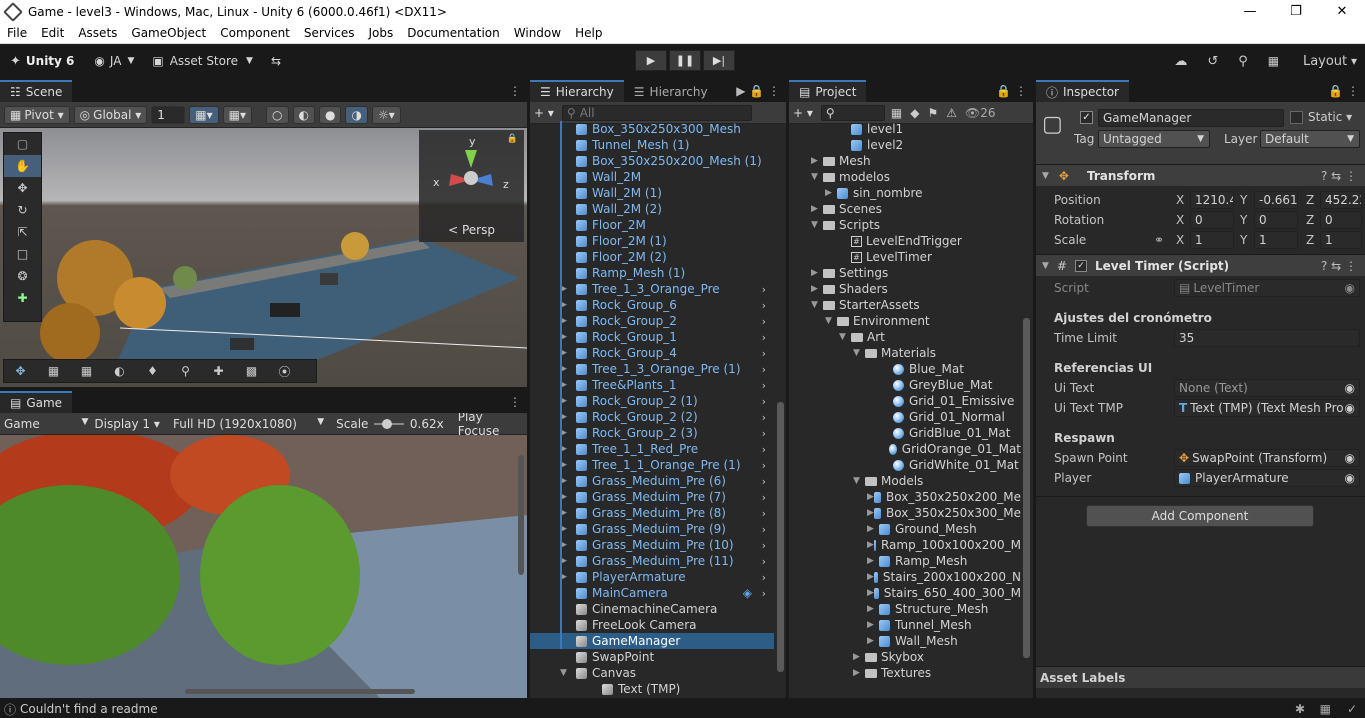 The image size is (1365, 718). Describe the element at coordinates (652, 353) in the screenshot. I see `hierarchy-item: ▶ Rock_Group_4 ›` at that location.